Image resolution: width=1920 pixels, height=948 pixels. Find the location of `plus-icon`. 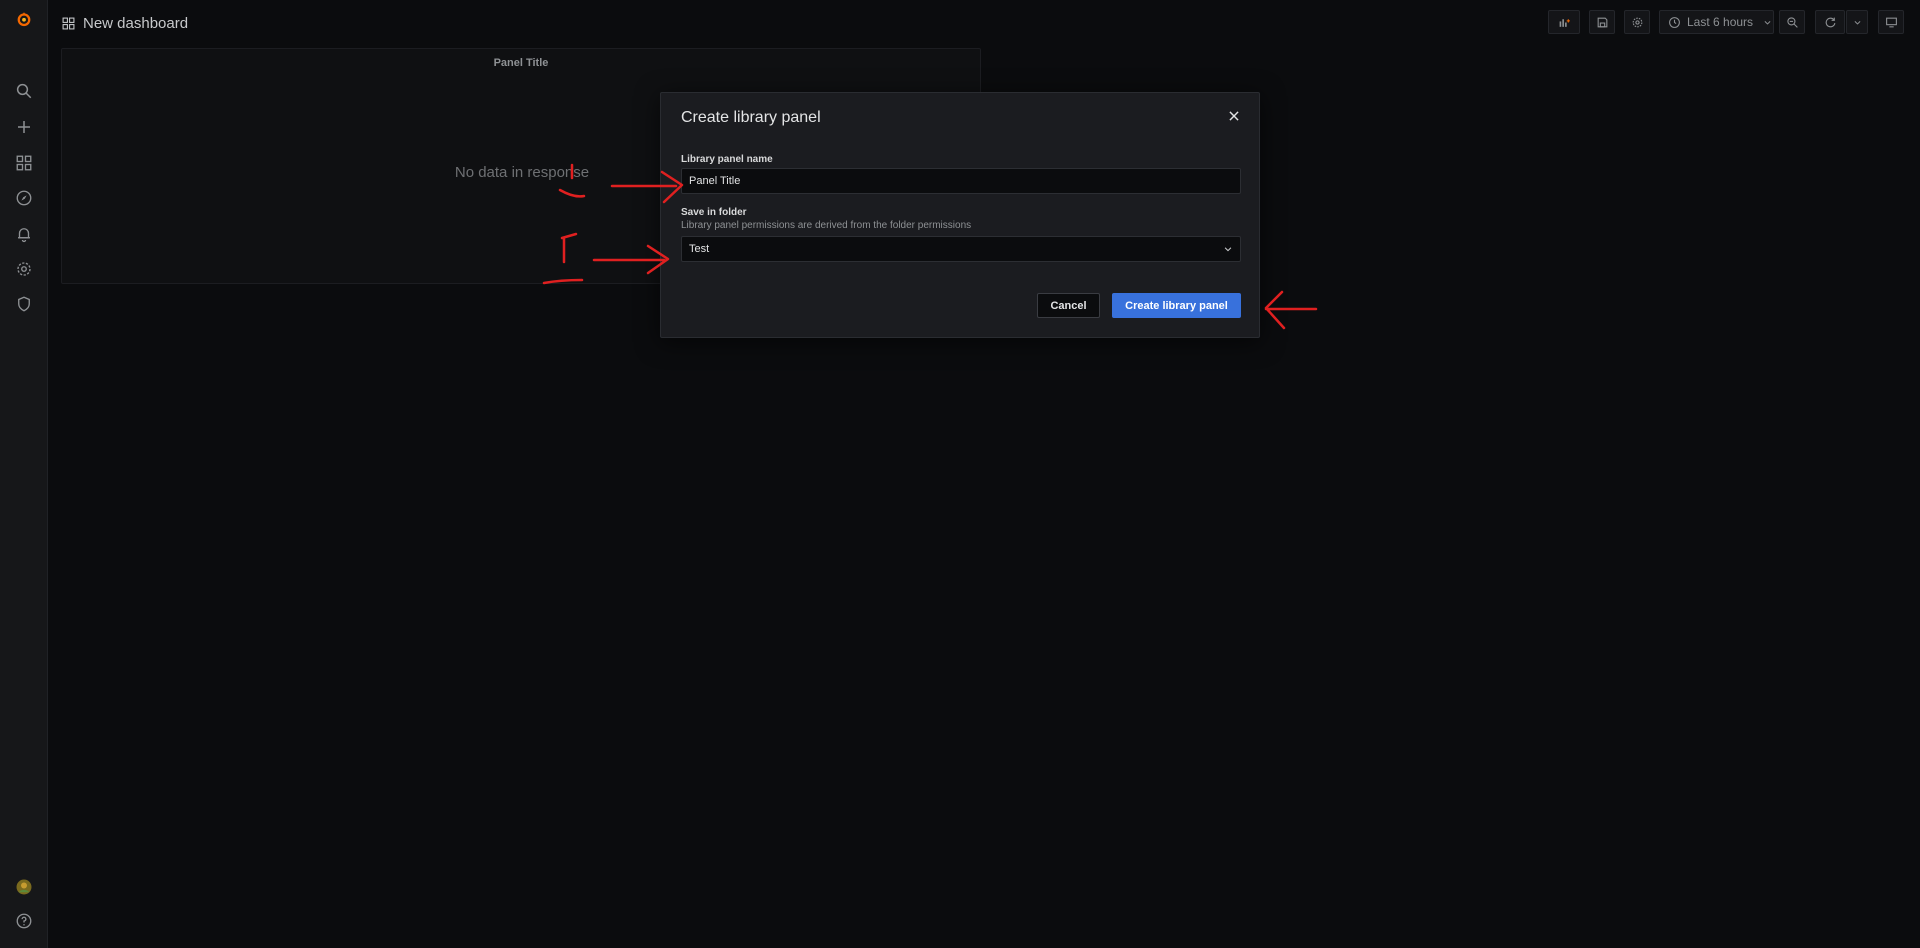

plus-icon is located at coordinates (24, 127).